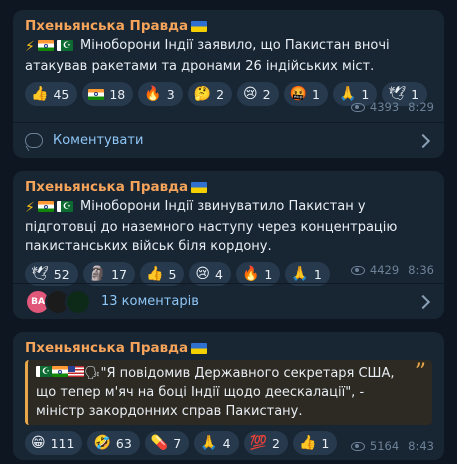  I want to click on pill-icon: 💊, so click(159, 443).